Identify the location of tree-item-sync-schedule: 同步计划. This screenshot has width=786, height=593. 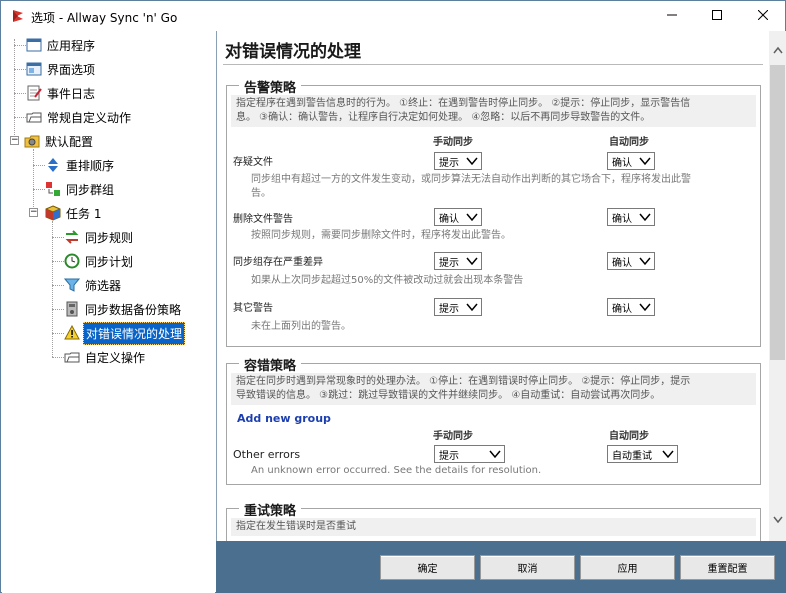
(99, 261).